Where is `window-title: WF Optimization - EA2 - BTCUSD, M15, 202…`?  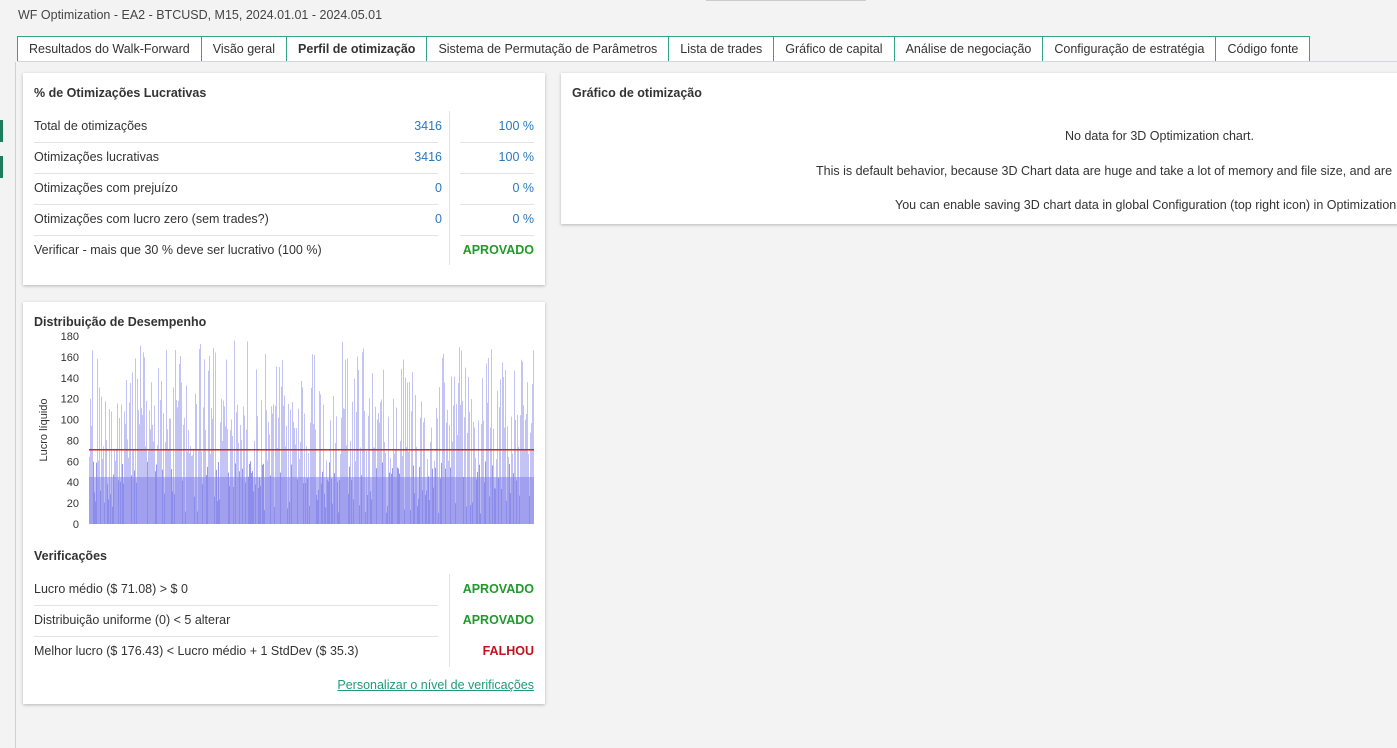
window-title: WF Optimization - EA2 - BTCUSD, M15, 202… is located at coordinates (200, 15).